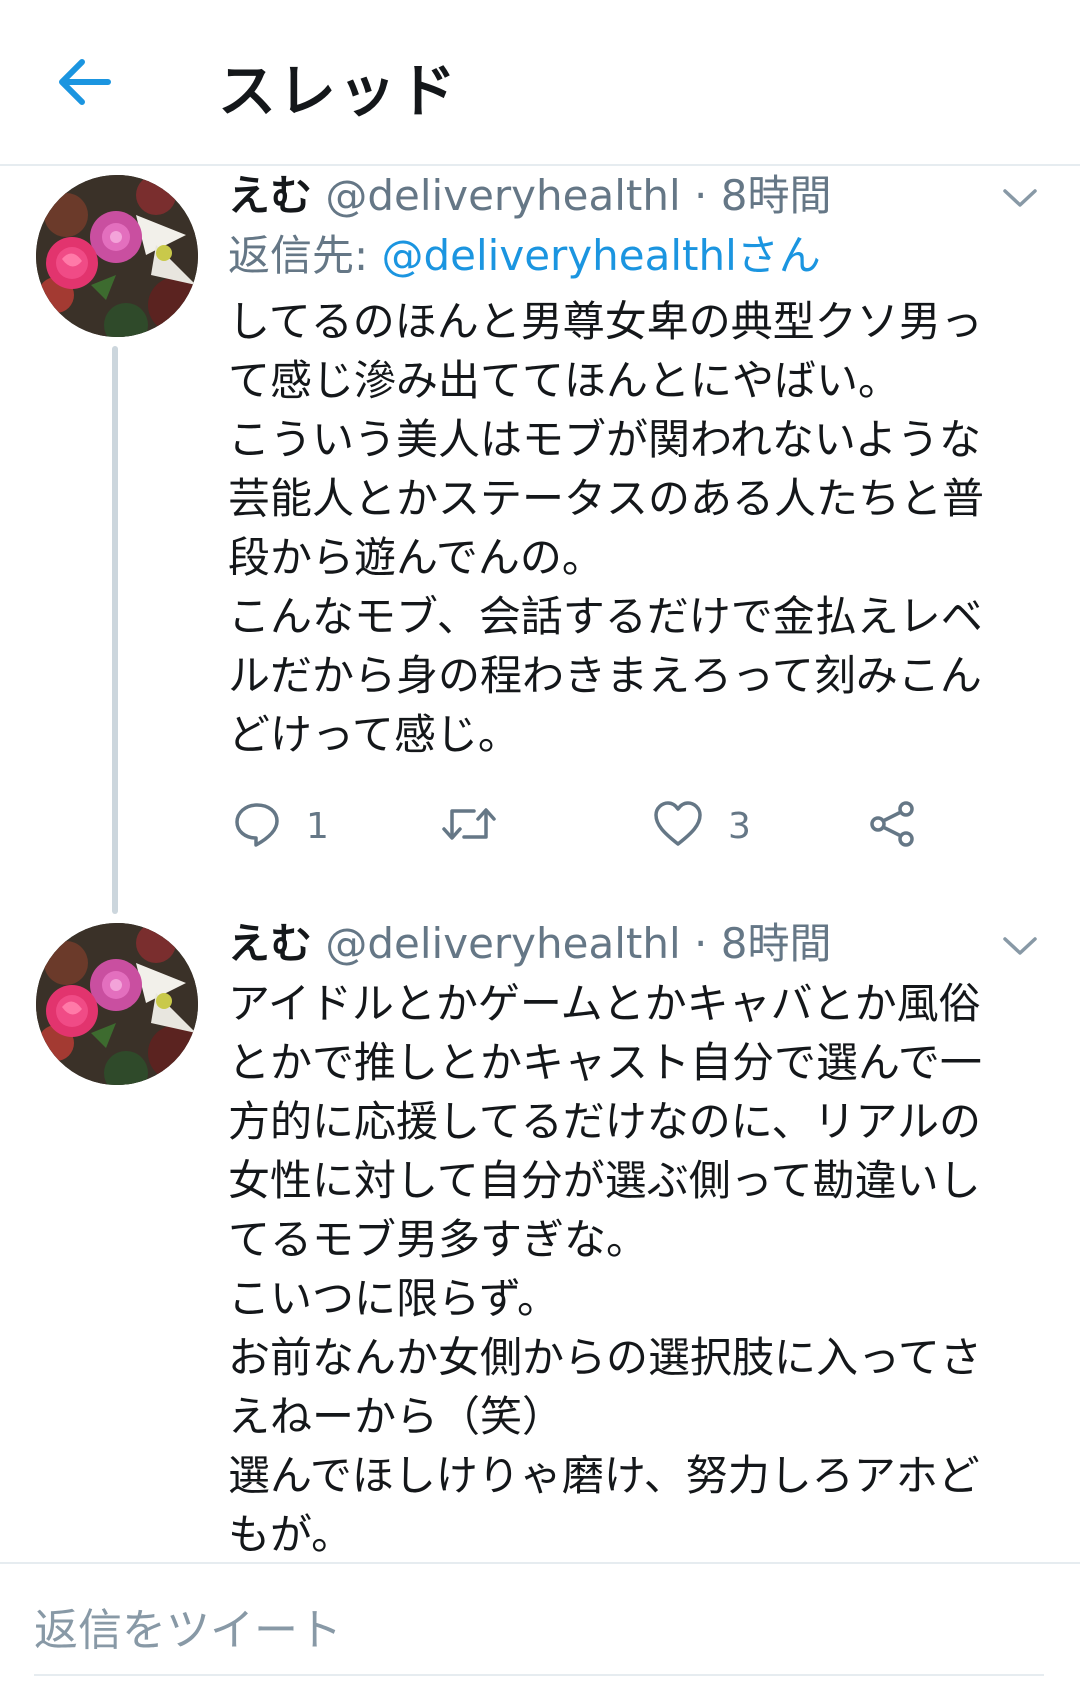 This screenshot has width=1080, height=1707. I want to click on retweet-button, so click(469, 826).